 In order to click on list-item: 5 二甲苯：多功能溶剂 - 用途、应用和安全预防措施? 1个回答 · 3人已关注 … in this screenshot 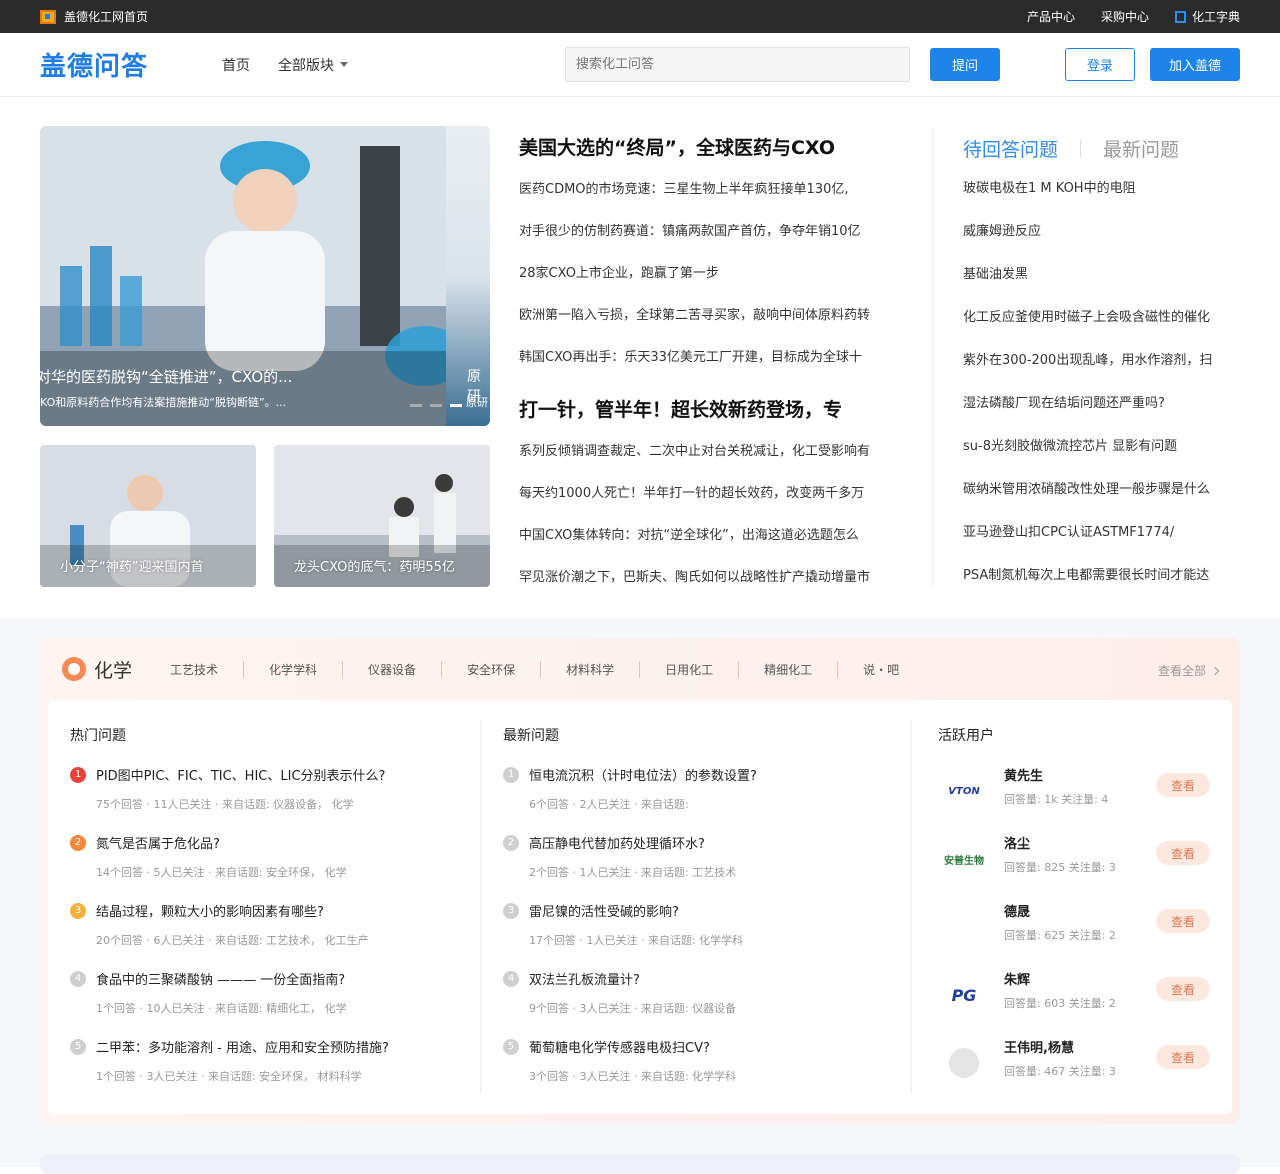, I will do `click(275, 1071)`.